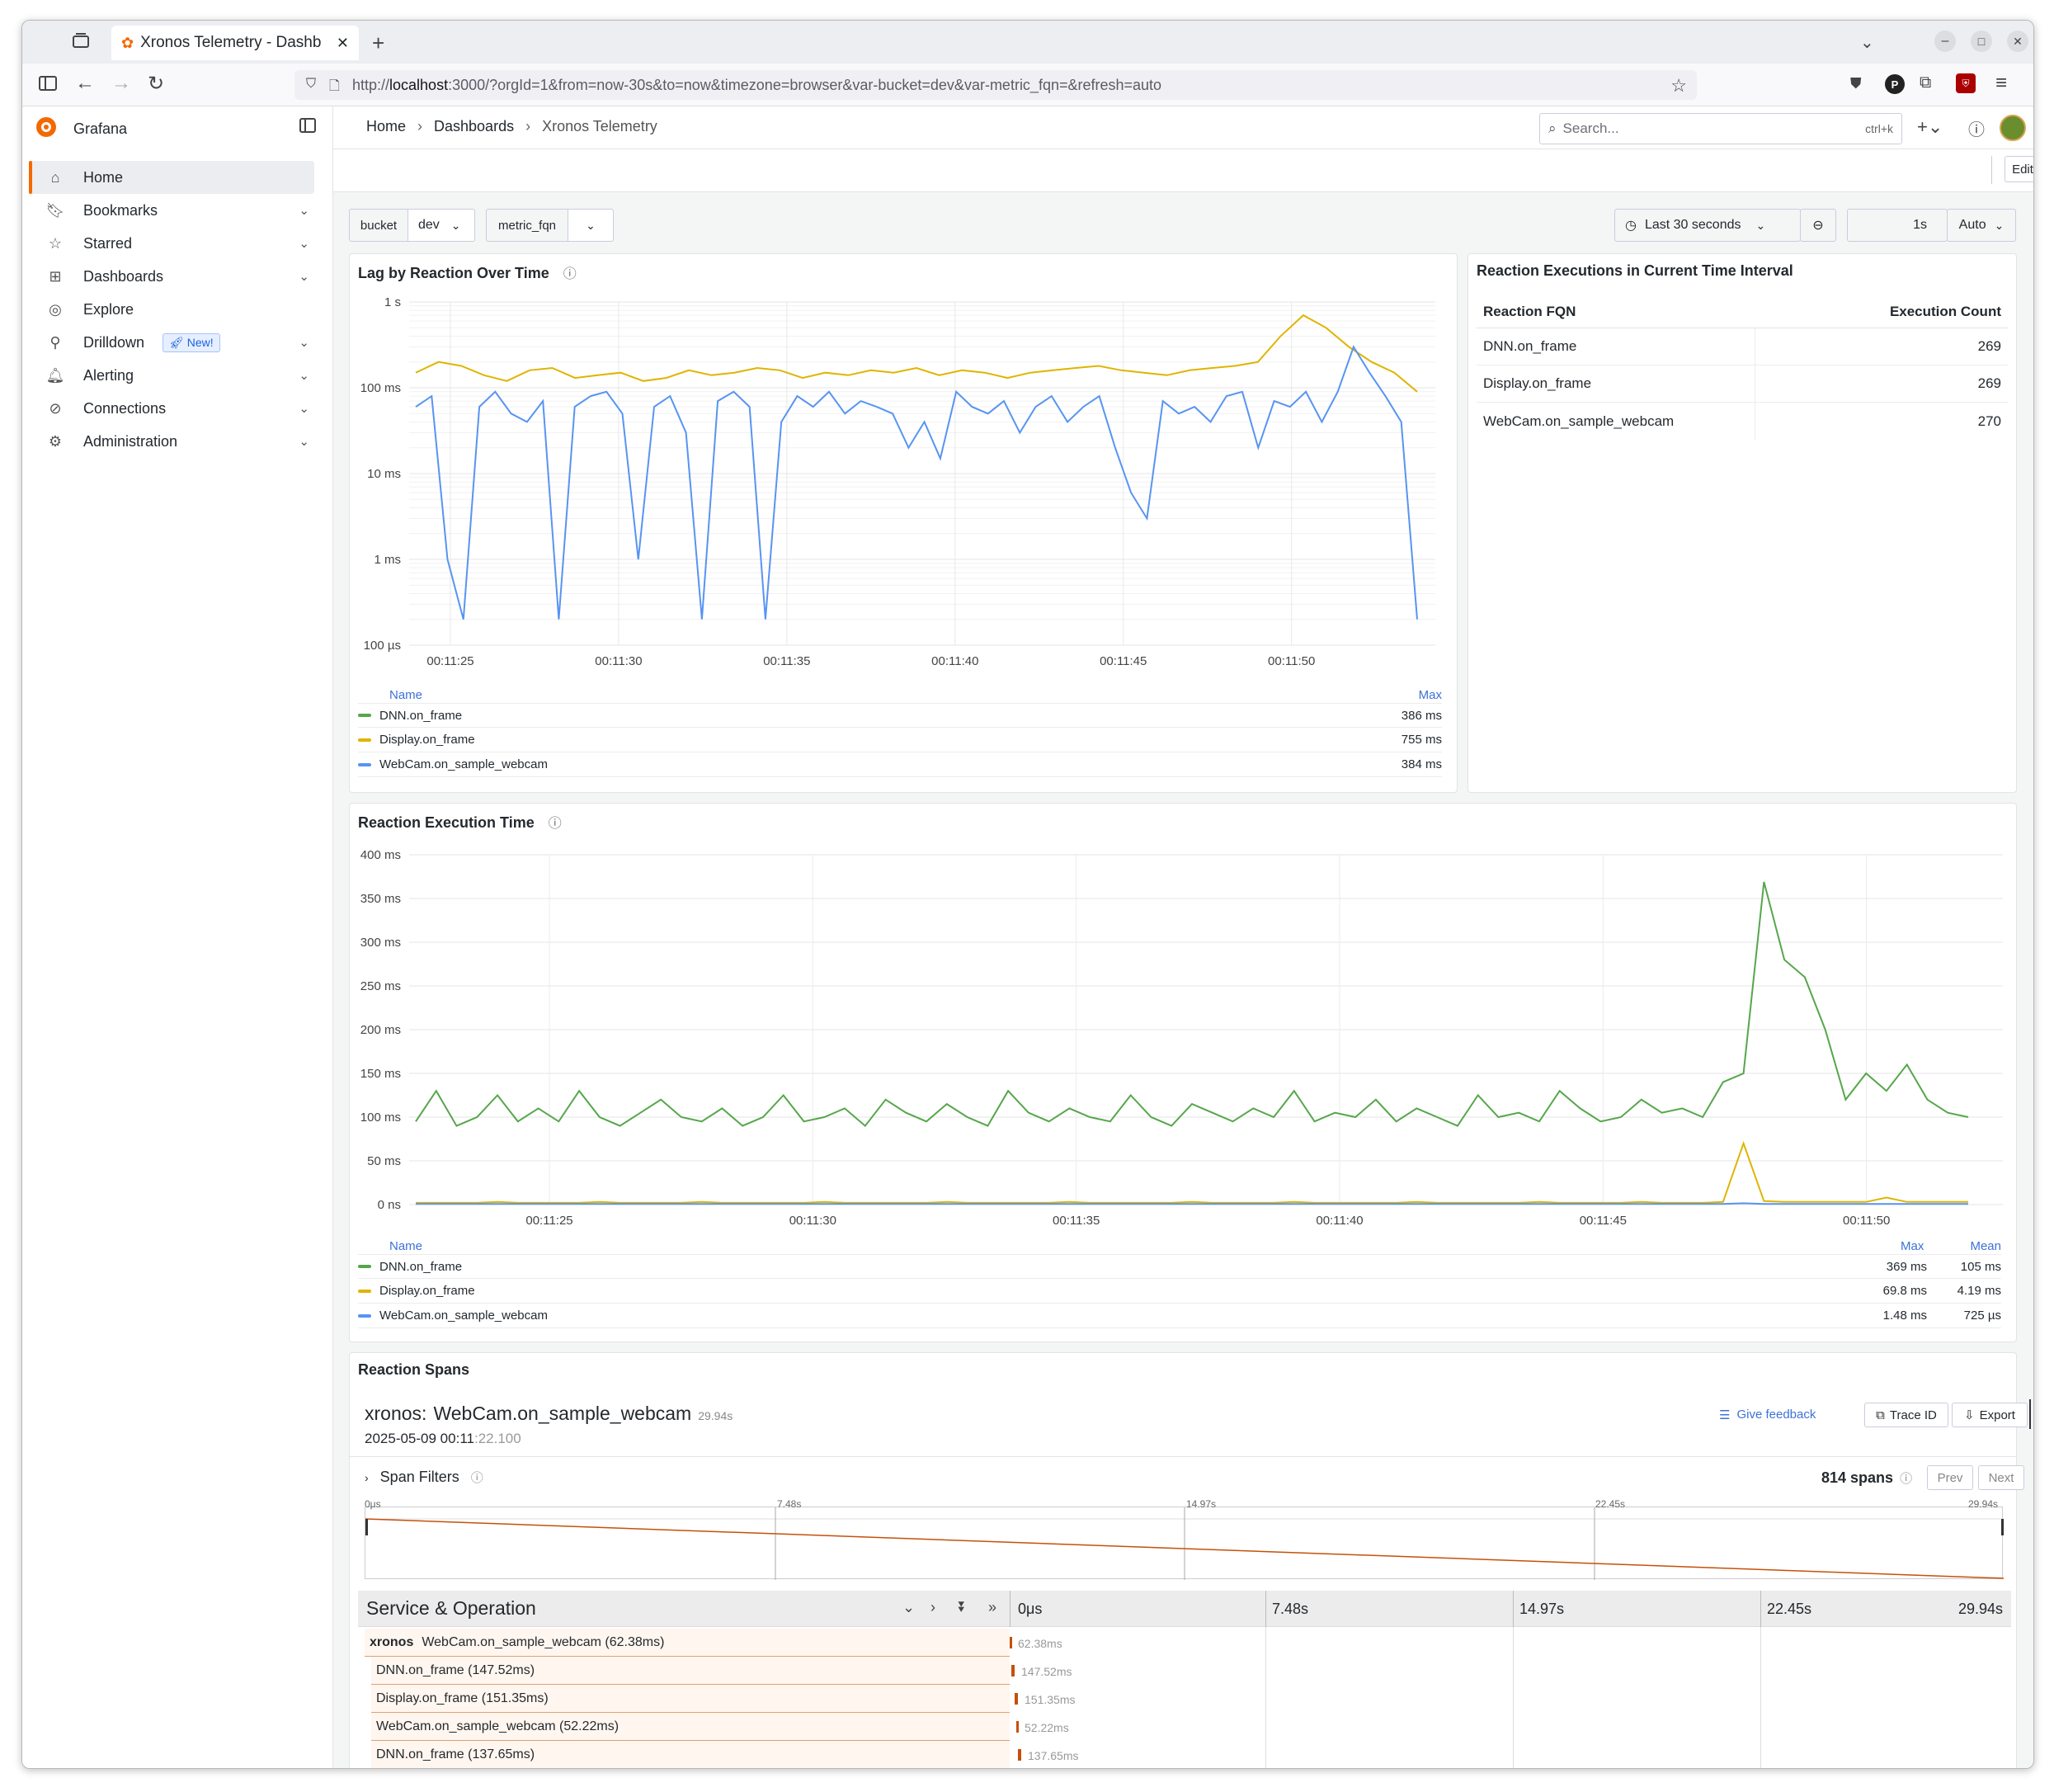 This screenshot has height=1792, width=2054. What do you see at coordinates (691, 1727) in the screenshot?
I see `span-row: WebCam.on_sample_webcam (52.22ms)` at bounding box center [691, 1727].